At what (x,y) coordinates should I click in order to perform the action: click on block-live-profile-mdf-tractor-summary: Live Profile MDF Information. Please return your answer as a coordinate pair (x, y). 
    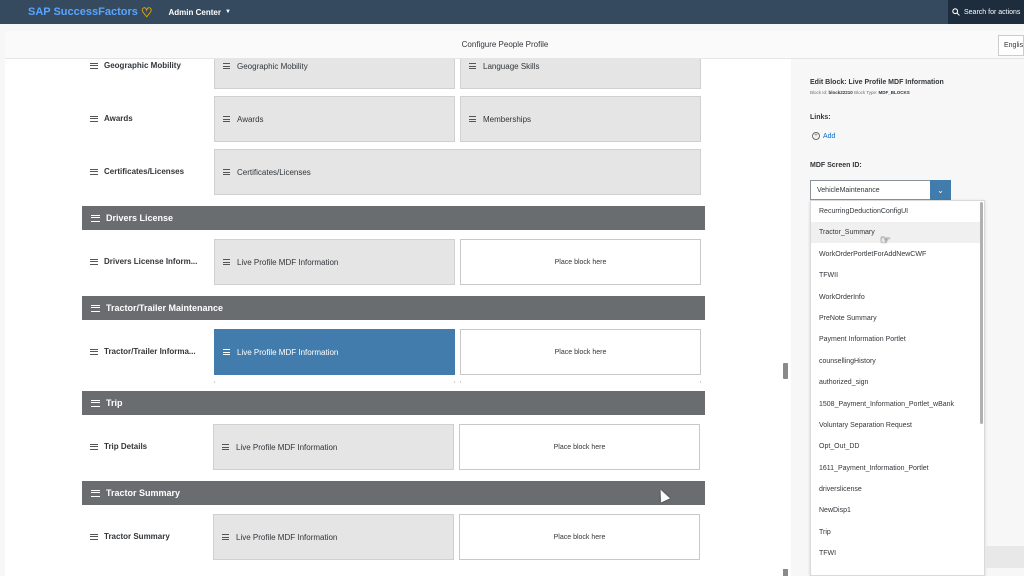
    Looking at the image, I should click on (333, 537).